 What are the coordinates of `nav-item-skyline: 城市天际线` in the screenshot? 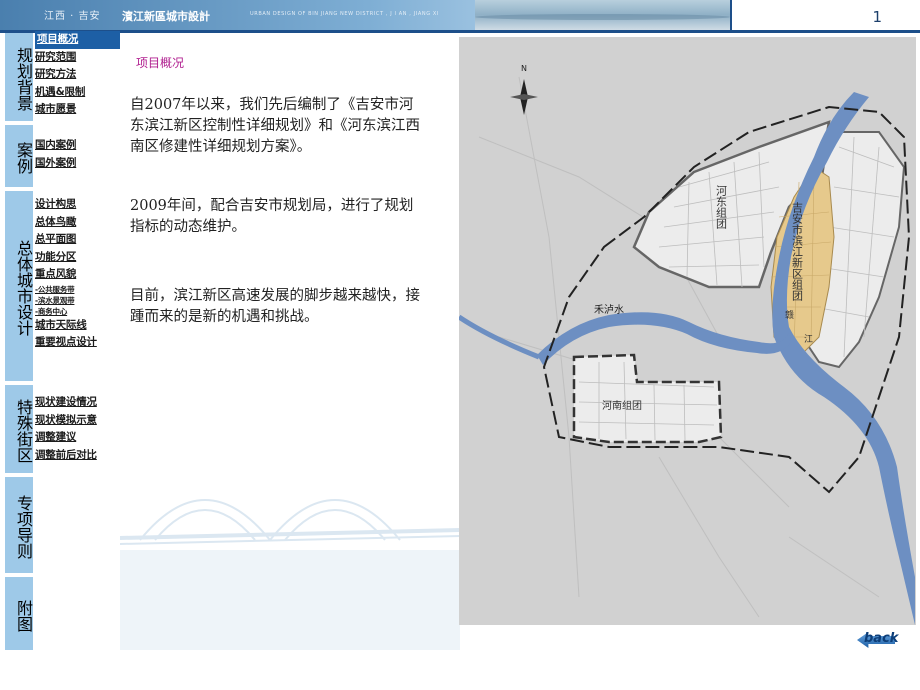 It's located at (77, 326).